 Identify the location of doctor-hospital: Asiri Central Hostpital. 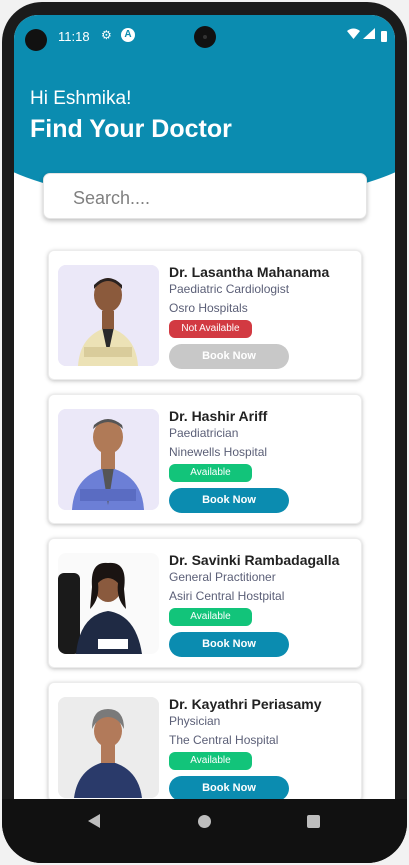
(227, 596).